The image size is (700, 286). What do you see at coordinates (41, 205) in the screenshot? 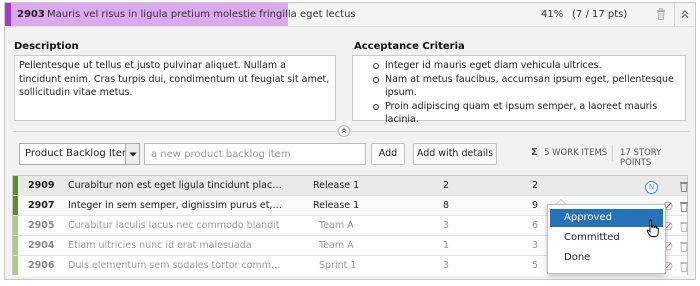
I see `row-id: 2907` at bounding box center [41, 205].